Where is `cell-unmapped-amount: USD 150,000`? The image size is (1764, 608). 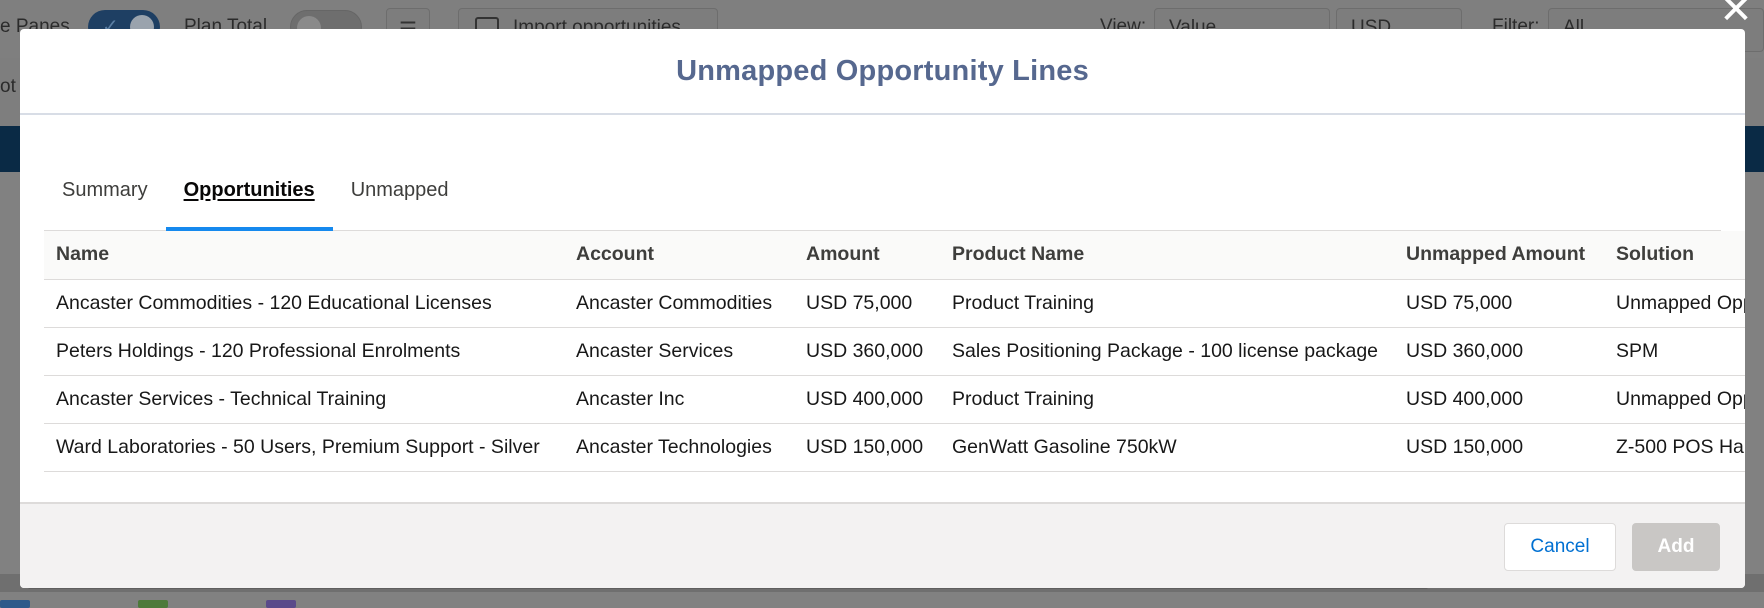
cell-unmapped-amount: USD 150,000 is located at coordinates (1499, 447).